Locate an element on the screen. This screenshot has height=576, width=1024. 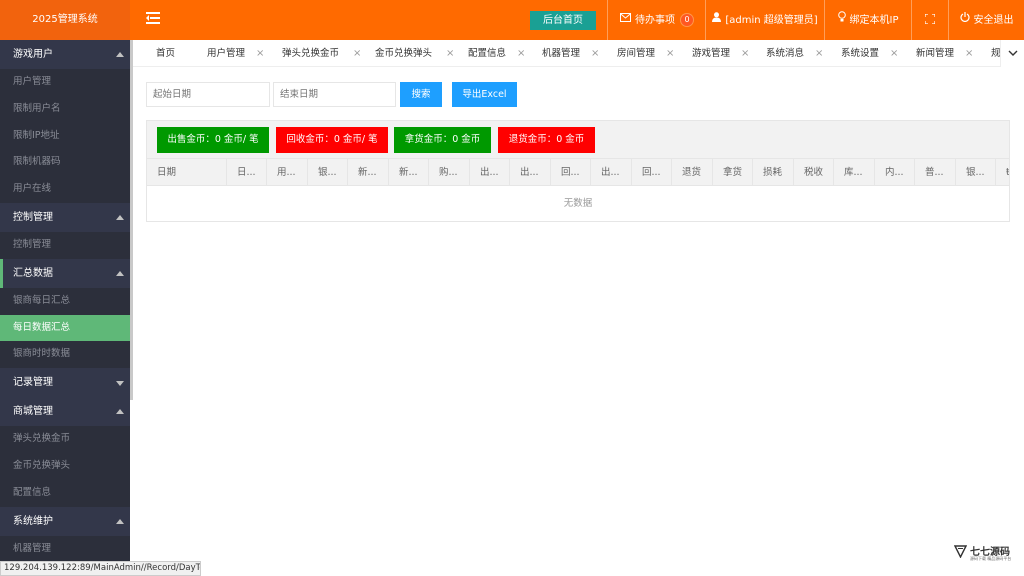
logout-label: 安全退出 is located at coordinates (993, 20).